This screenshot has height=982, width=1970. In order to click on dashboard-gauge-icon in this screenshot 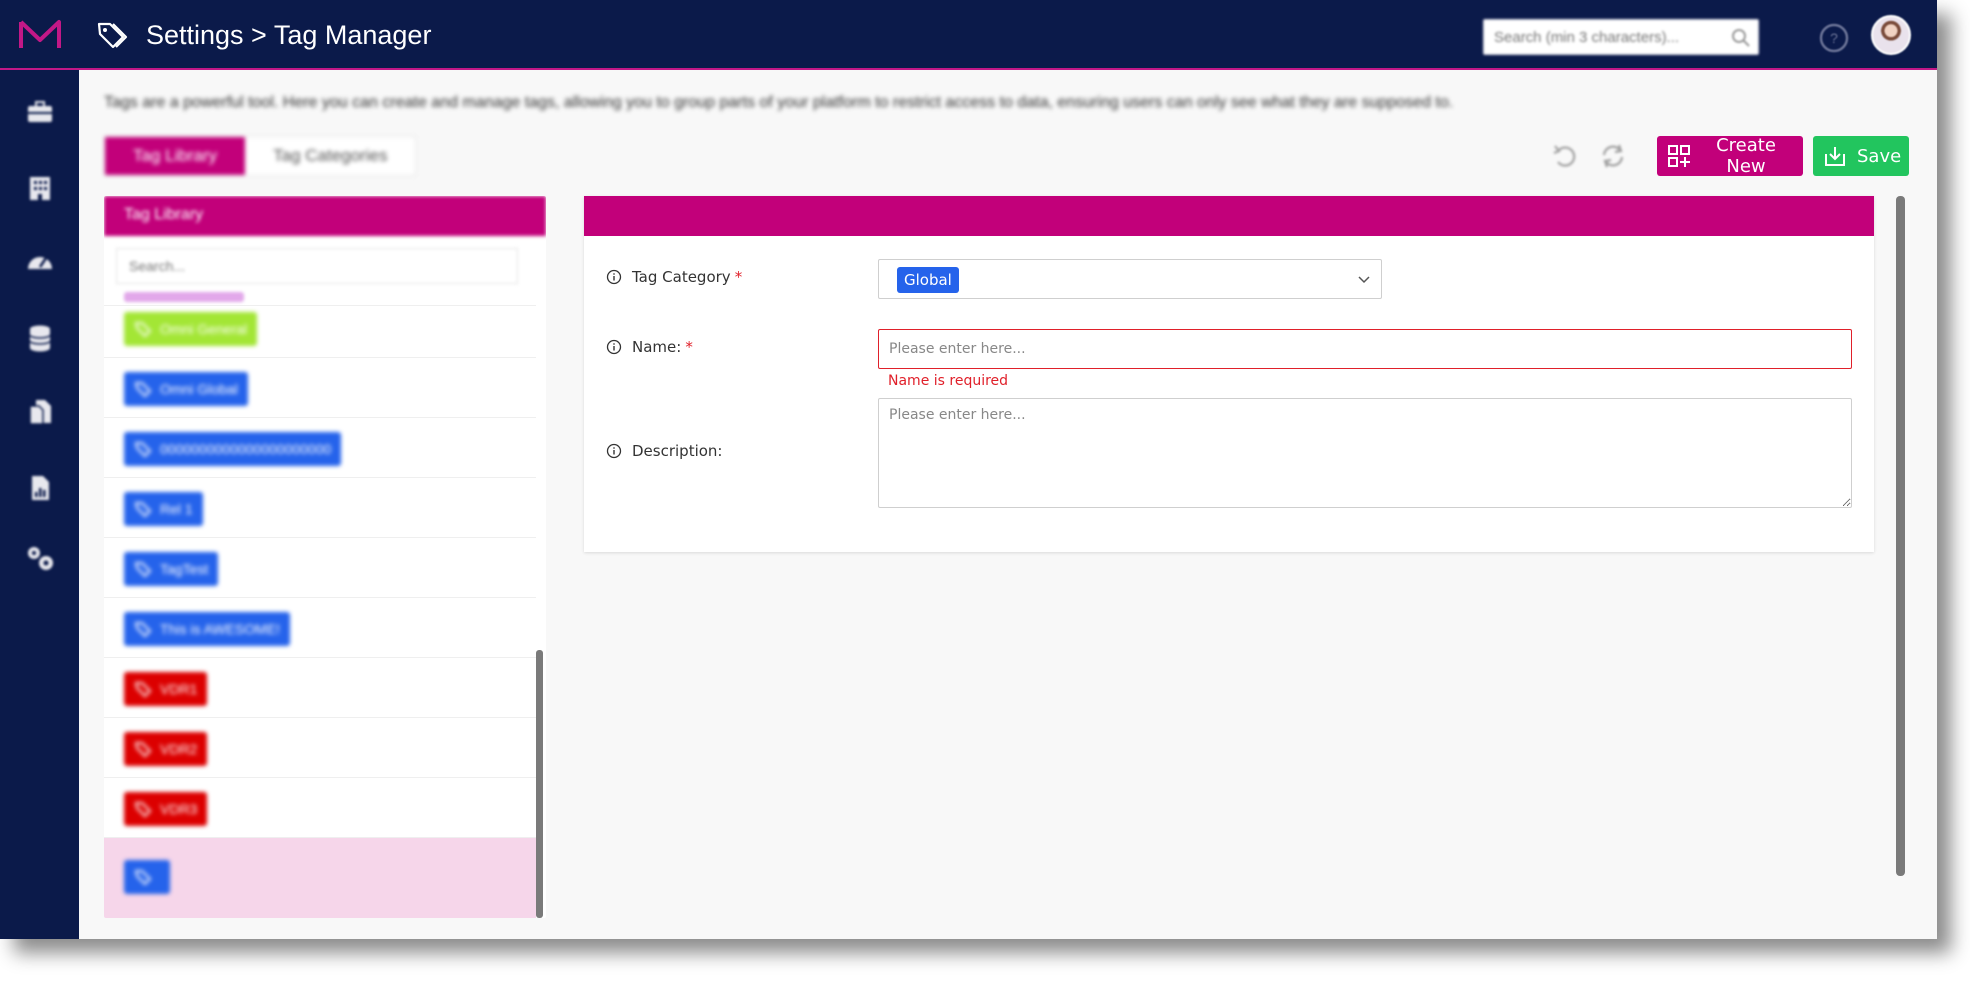, I will do `click(40, 263)`.